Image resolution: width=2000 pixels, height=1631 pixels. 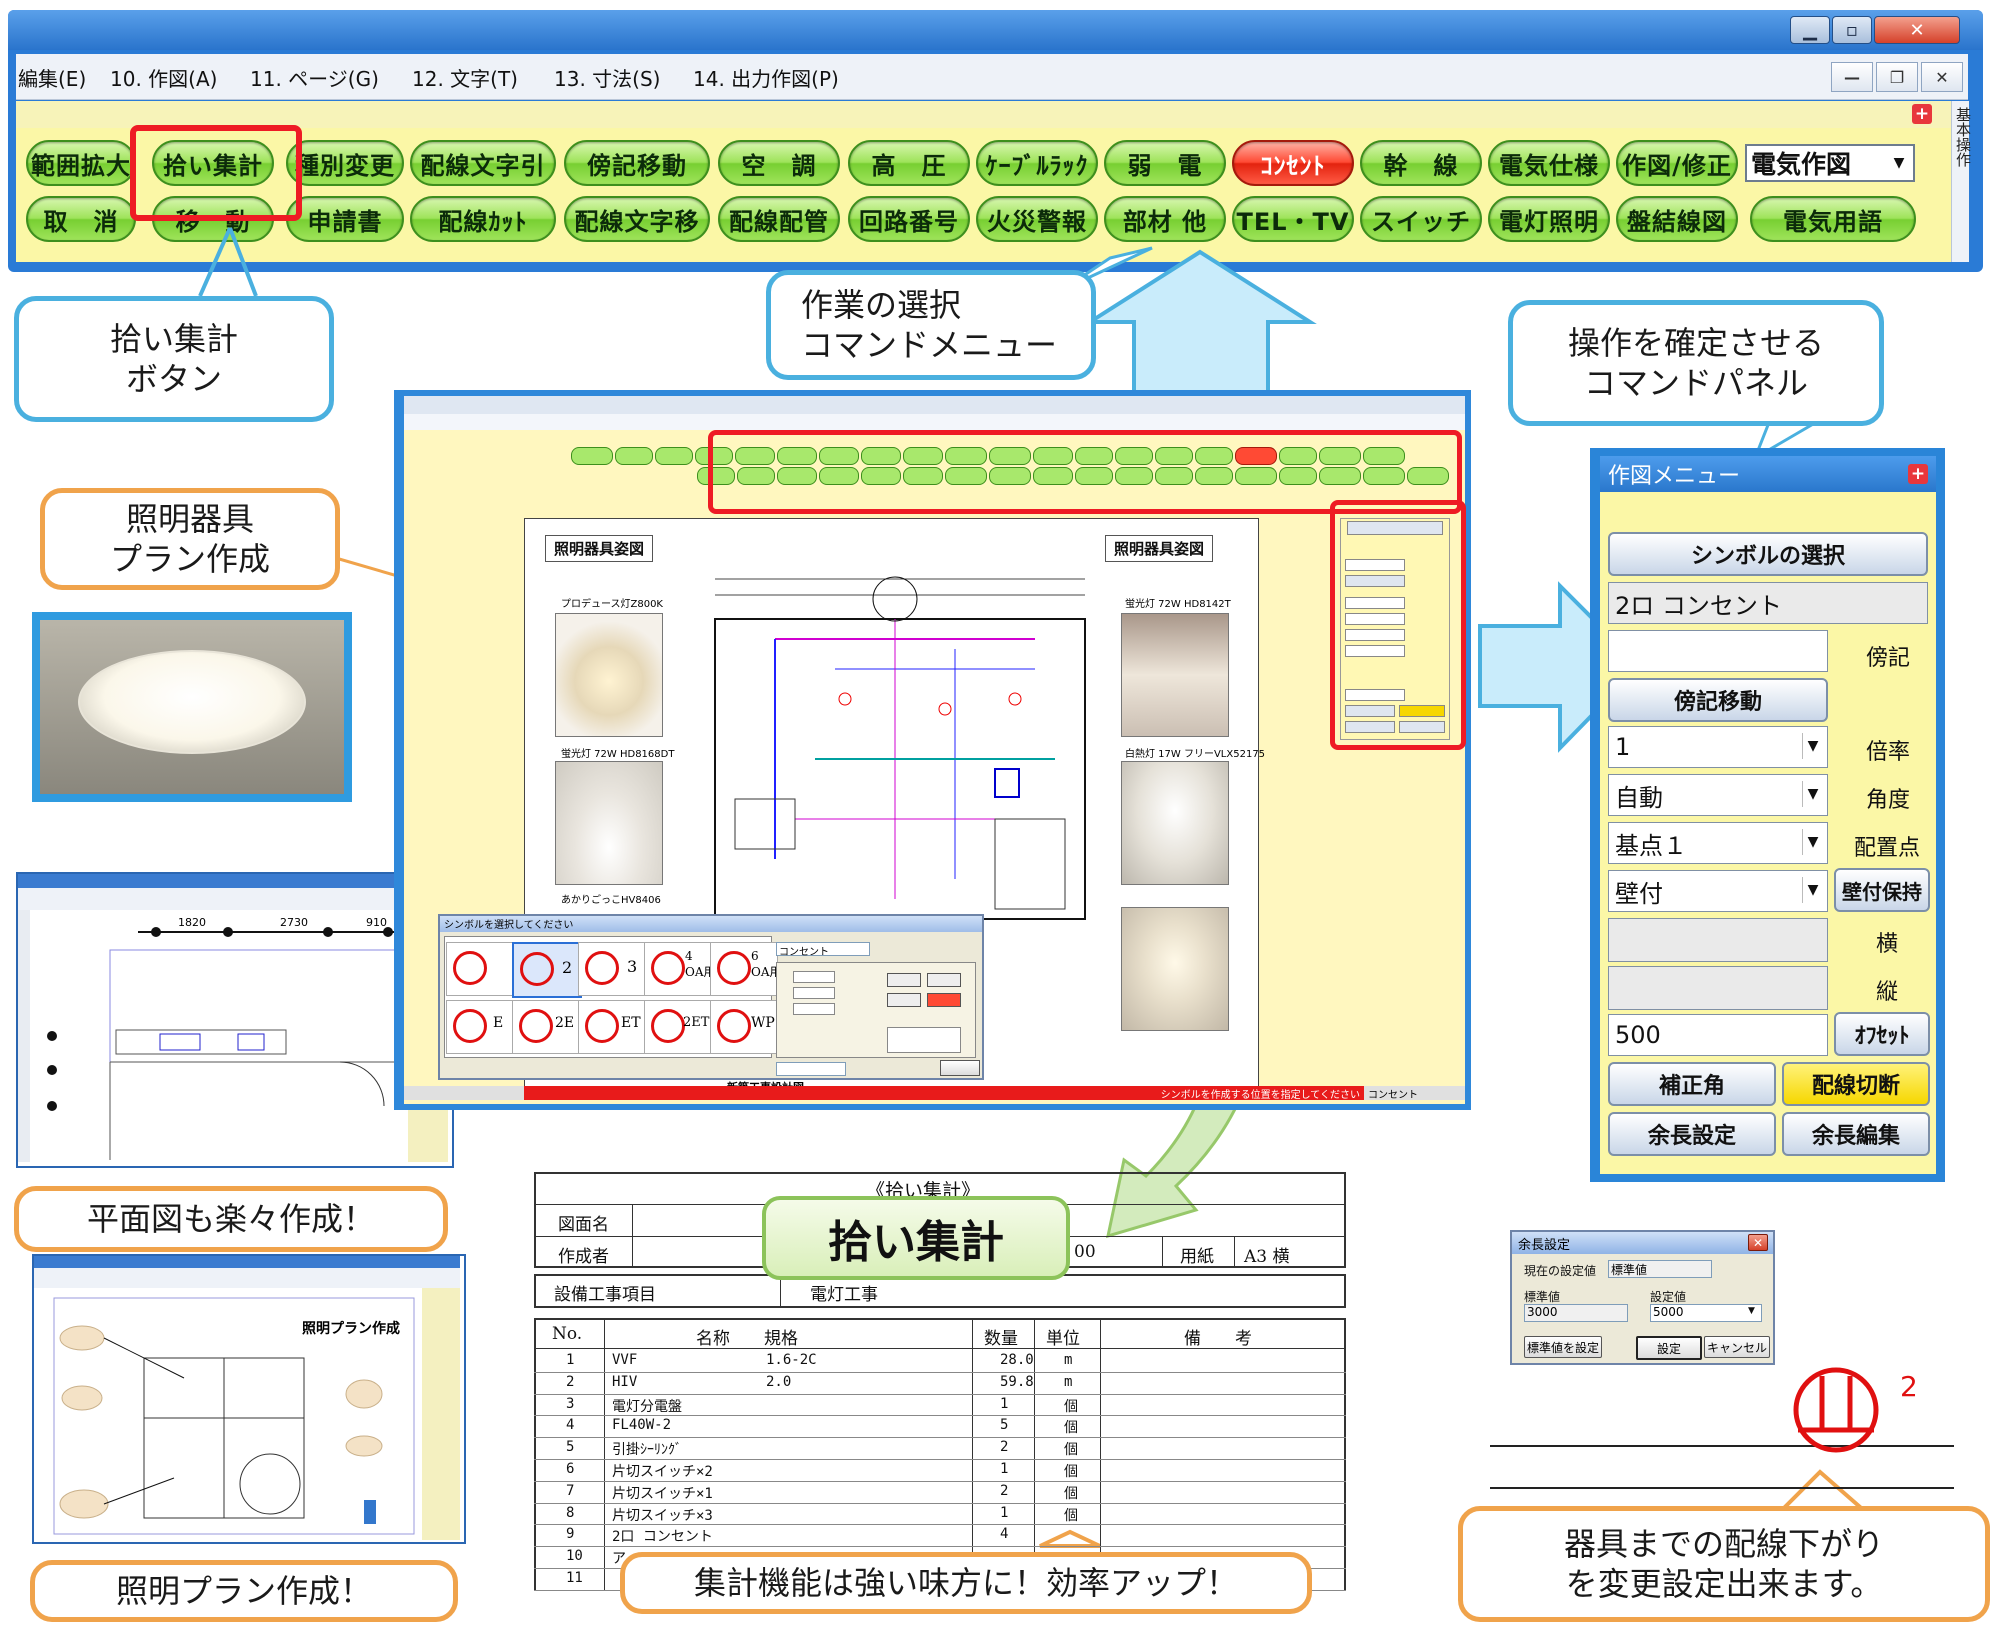 I want to click on fixture-label: 蛍光灯 72W HD8142T, so click(x=1178, y=604).